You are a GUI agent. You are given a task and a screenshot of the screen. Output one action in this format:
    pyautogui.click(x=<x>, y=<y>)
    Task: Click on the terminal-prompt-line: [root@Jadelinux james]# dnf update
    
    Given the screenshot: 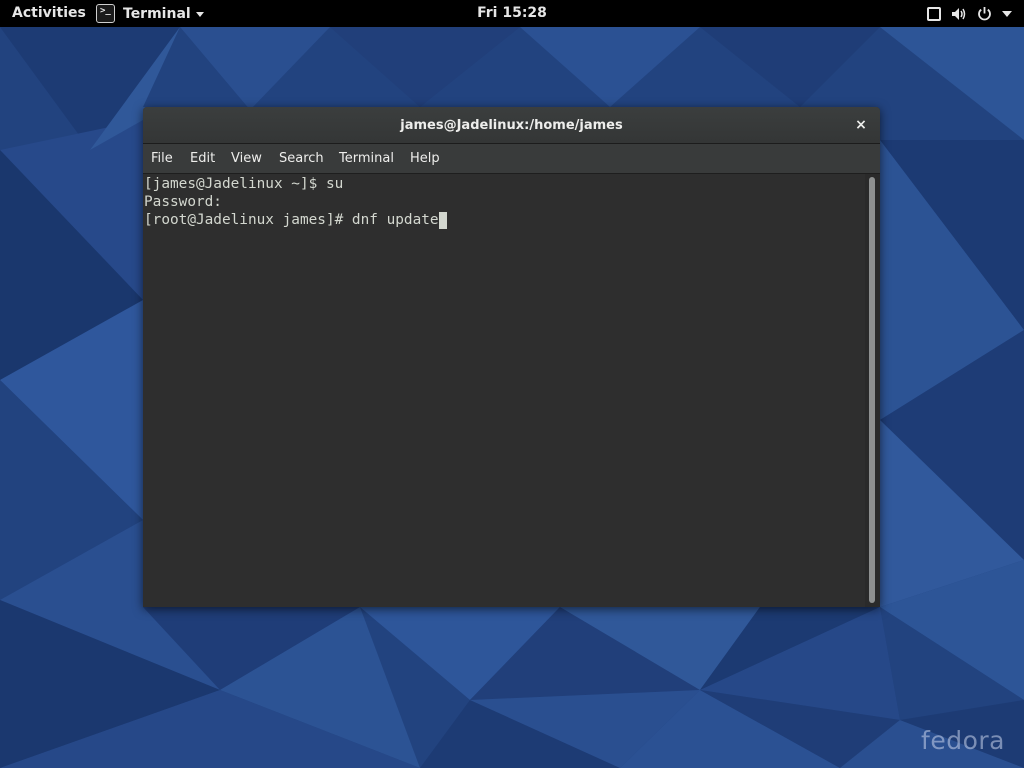 What is the action you would take?
    pyautogui.click(x=504, y=220)
    